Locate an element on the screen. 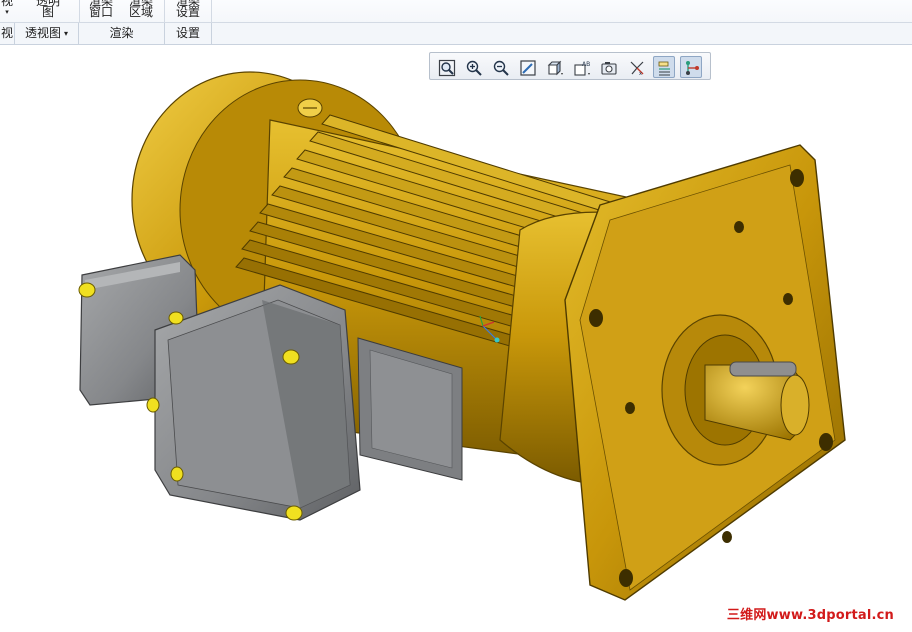 Image resolution: width=912 pixels, height=632 pixels. ribbon-group-bar: 视 透视图 ▾ 渲染 设置 is located at coordinates (456, 33).